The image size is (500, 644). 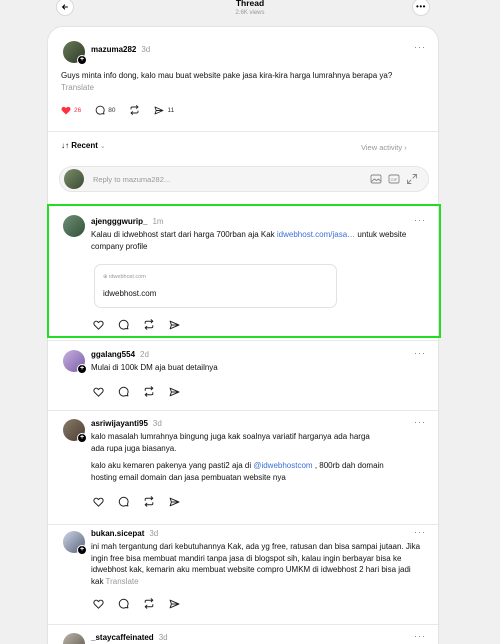 What do you see at coordinates (164, 110) in the screenshot?
I see `share-button: 11` at bounding box center [164, 110].